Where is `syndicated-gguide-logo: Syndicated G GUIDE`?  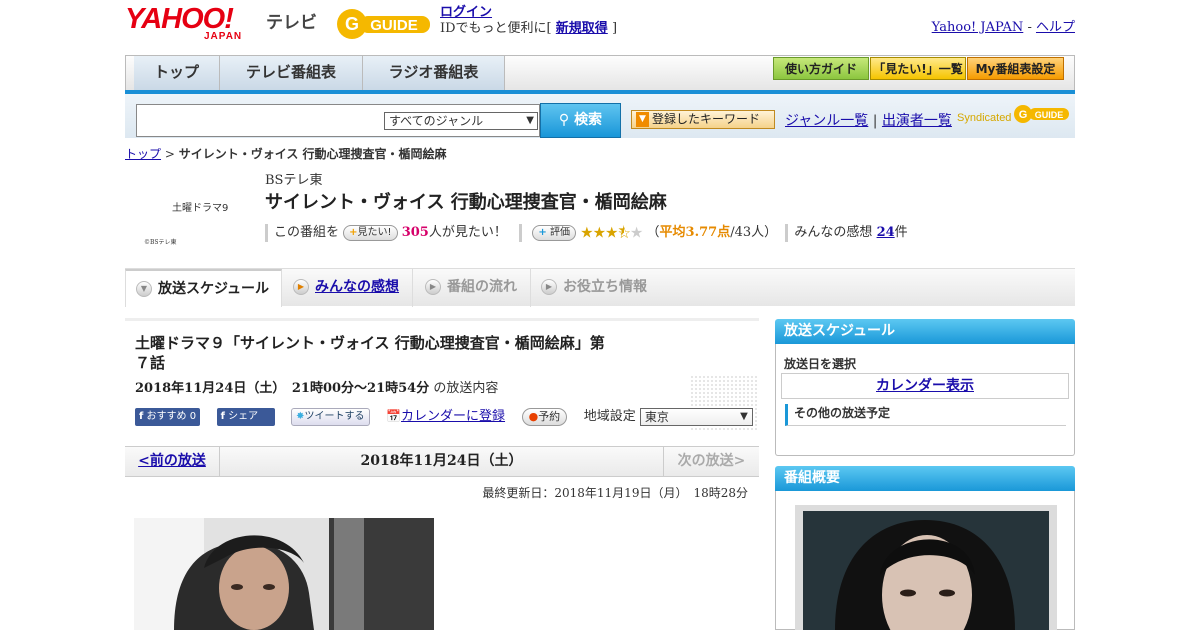
syndicated-gguide-logo: Syndicated G GUIDE is located at coordinates (1014, 116).